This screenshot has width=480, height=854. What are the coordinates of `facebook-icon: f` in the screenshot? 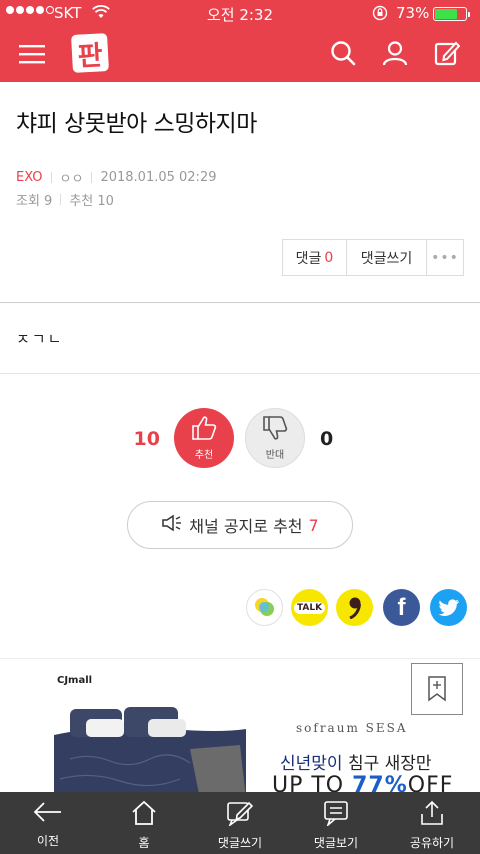 It's located at (401, 607).